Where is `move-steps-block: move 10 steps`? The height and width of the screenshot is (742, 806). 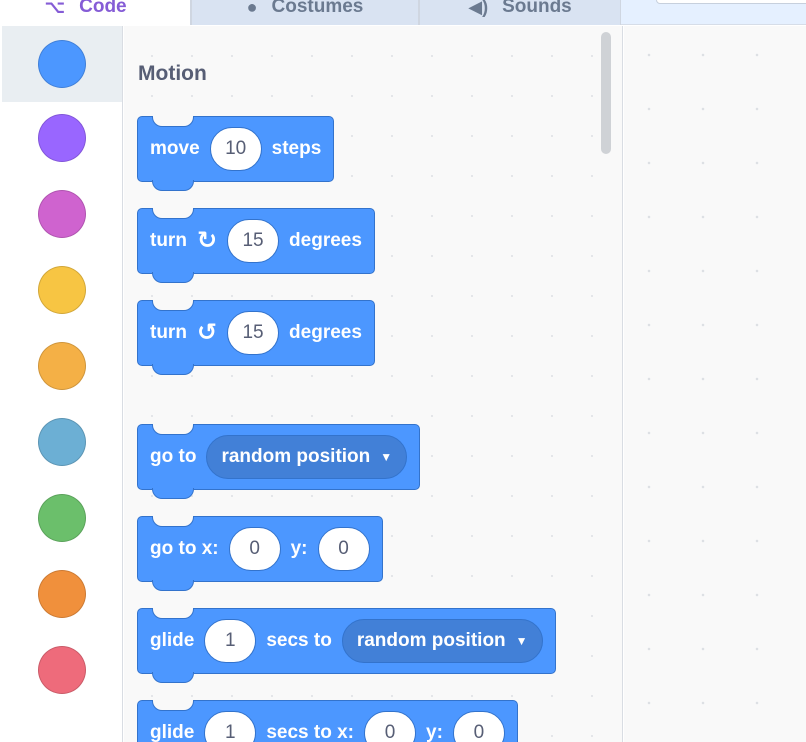
move-steps-block: move 10 steps is located at coordinates (236, 153).